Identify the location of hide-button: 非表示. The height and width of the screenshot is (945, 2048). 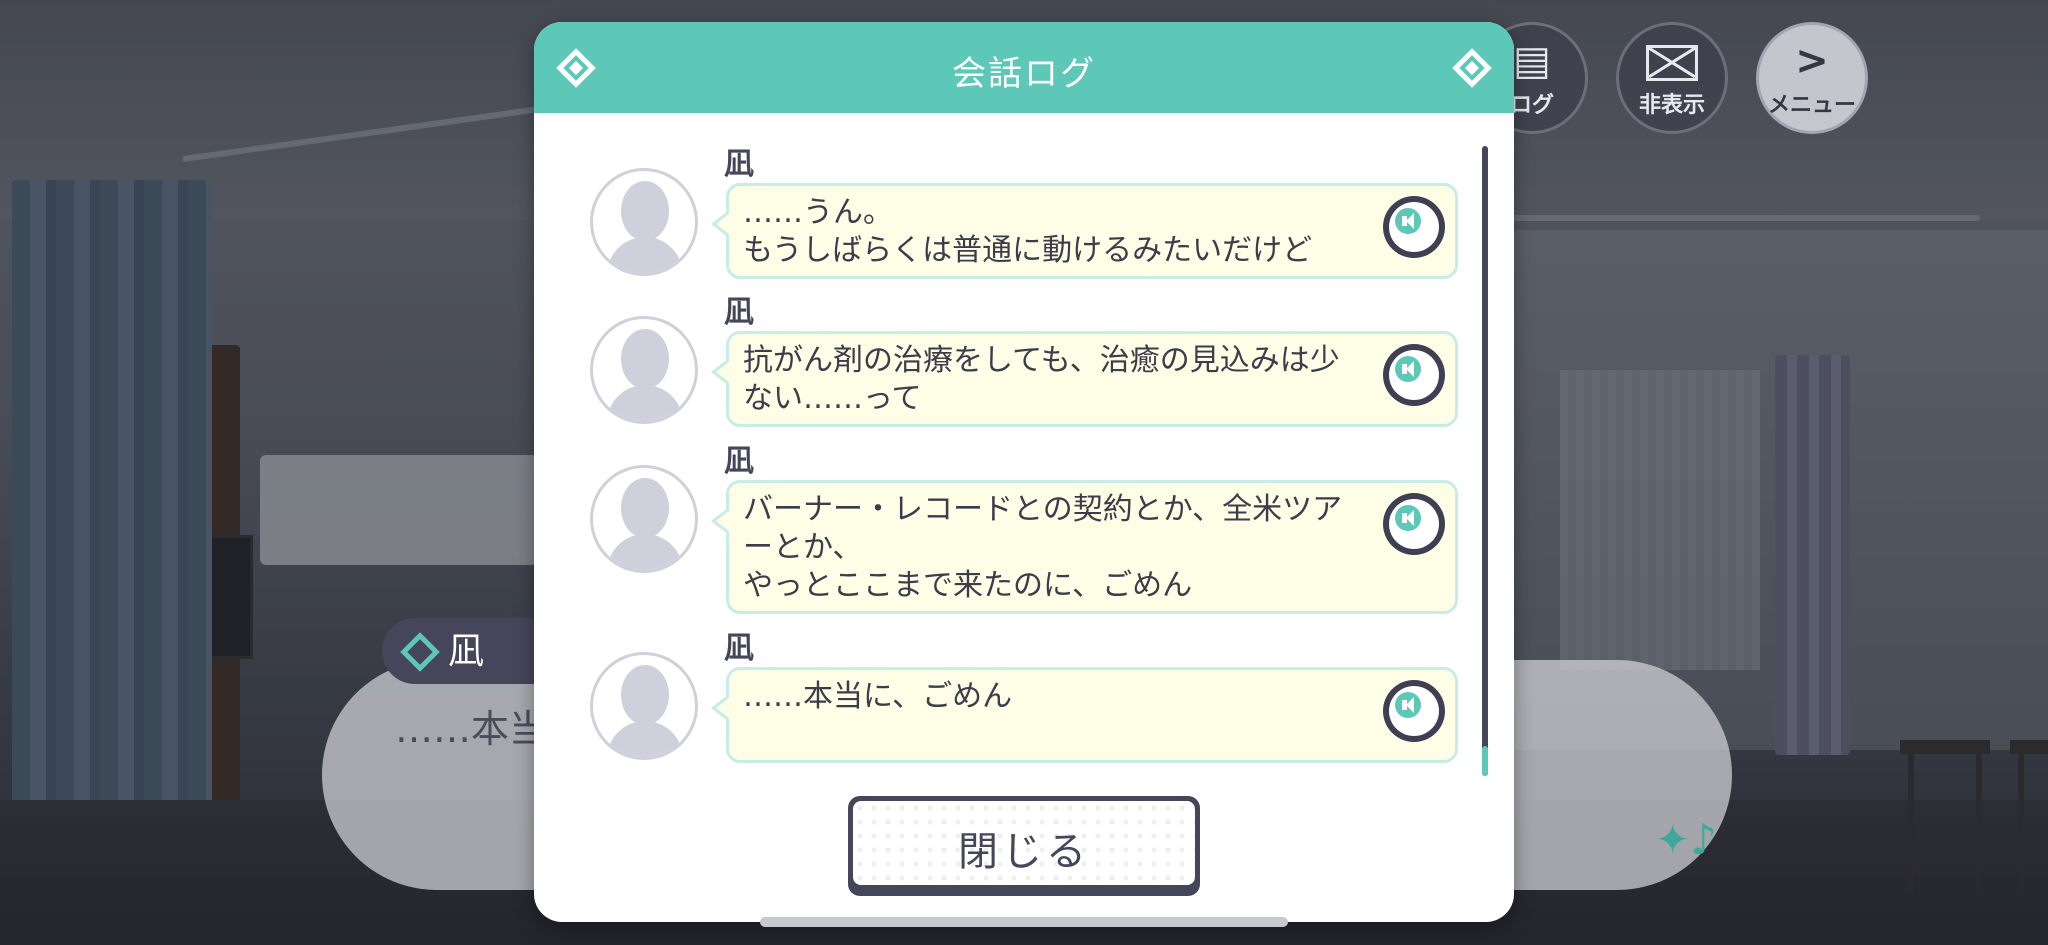
(1672, 78).